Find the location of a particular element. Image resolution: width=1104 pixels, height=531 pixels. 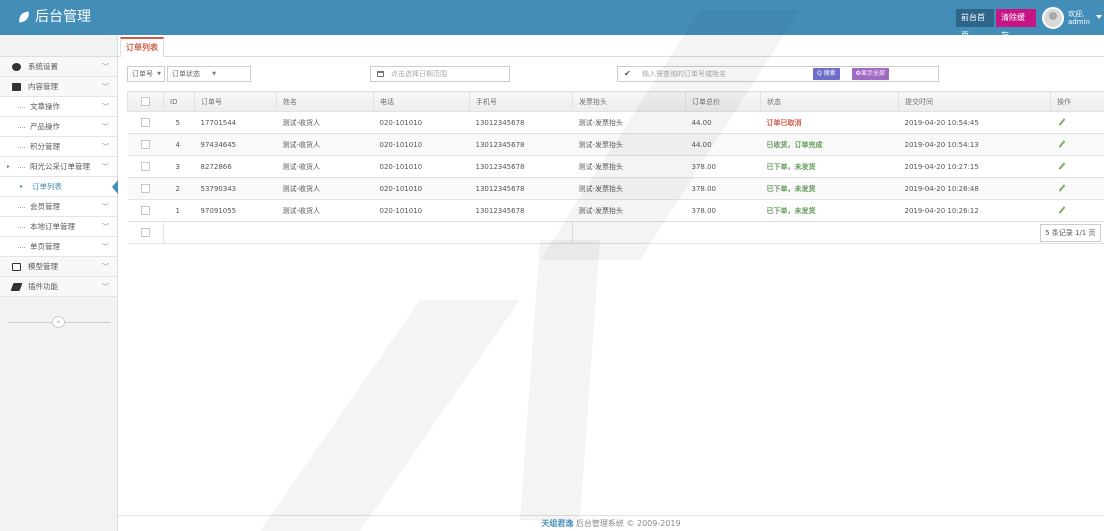

search-input: ✔ 输入需查询的订单号或姓名 is located at coordinates (778, 74).